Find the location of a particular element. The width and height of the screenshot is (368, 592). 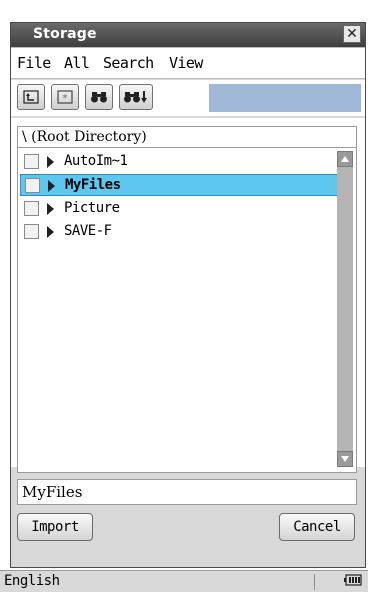

dialog-title: Storage is located at coordinates (65, 34).